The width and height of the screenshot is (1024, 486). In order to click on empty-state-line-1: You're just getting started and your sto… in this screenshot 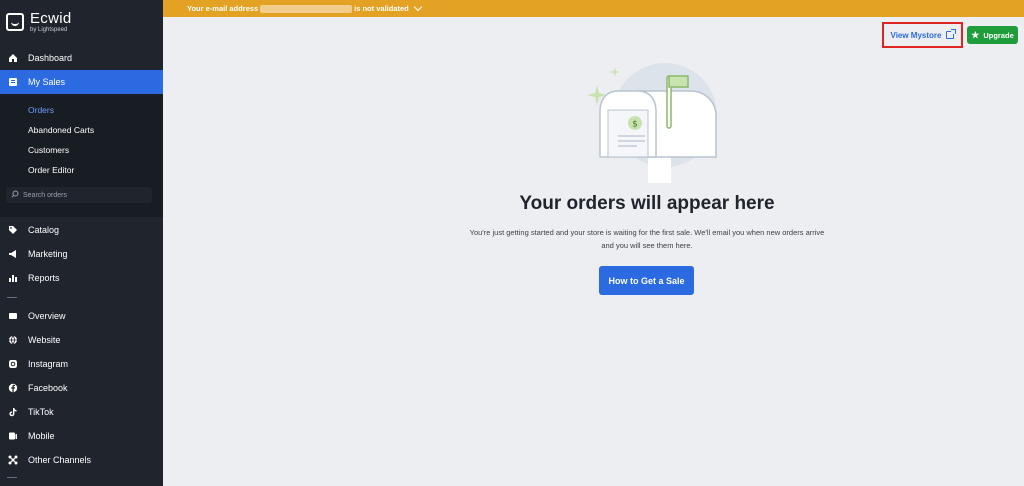, I will do `click(647, 232)`.